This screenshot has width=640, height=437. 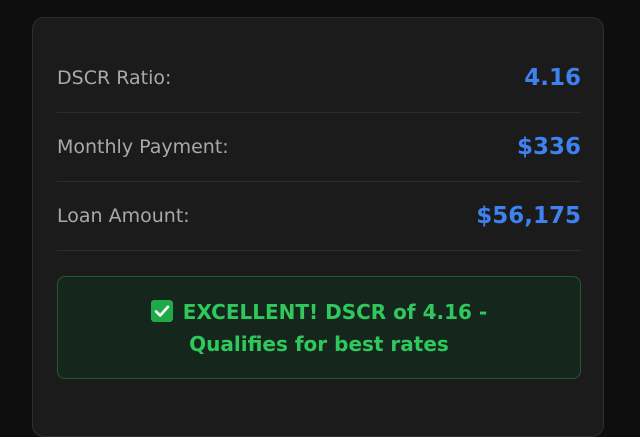 I want to click on dscr-ratio-value: 4.16, so click(x=552, y=78).